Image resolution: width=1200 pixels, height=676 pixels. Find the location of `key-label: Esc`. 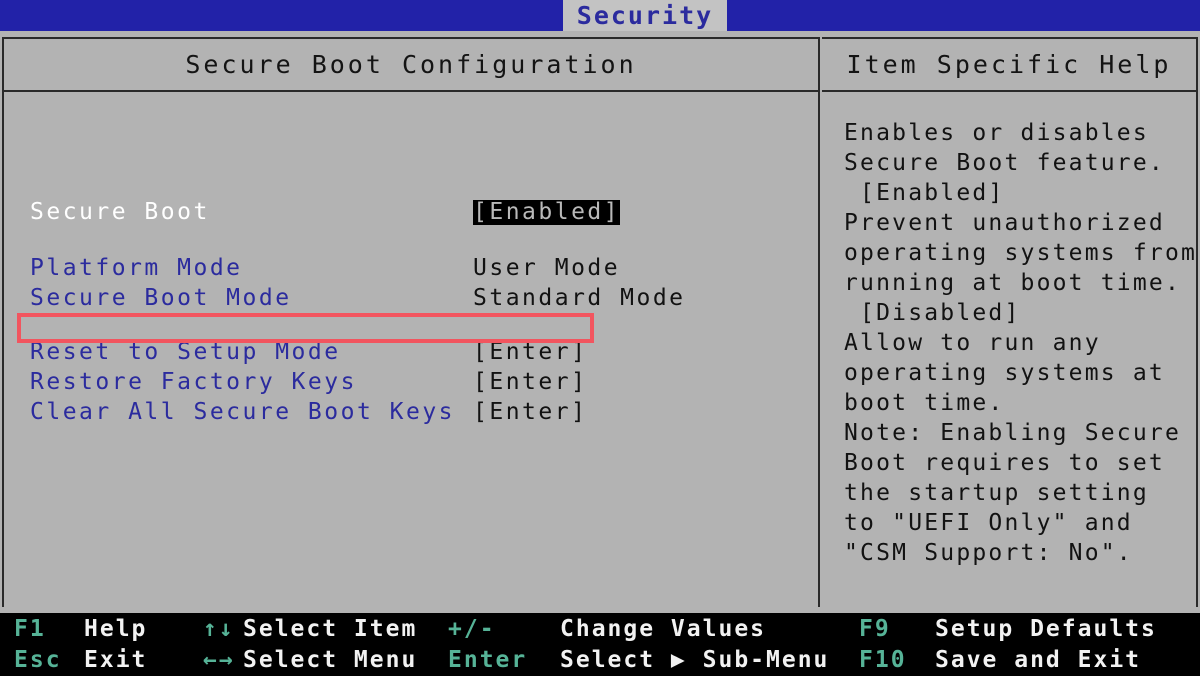

key-label: Esc is located at coordinates (38, 660).